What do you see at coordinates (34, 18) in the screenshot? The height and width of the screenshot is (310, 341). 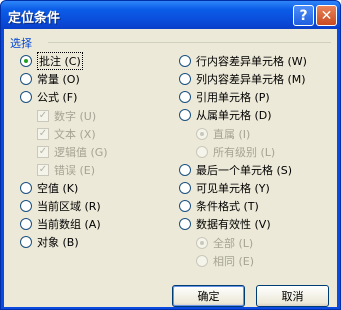 I see `dialog-title: 定位条件` at bounding box center [34, 18].